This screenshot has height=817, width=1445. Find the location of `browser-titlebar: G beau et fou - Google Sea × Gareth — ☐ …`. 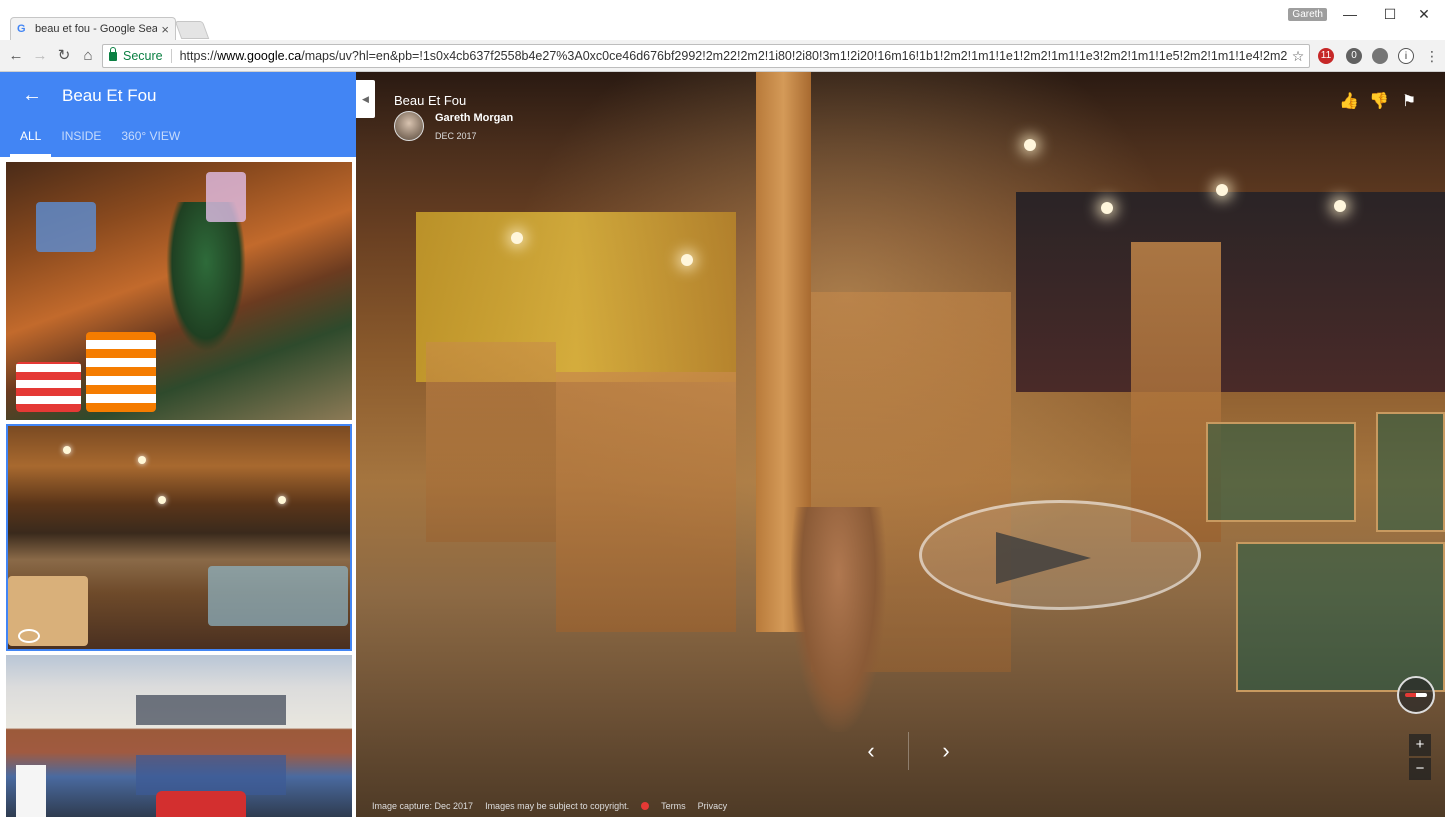

browser-titlebar: G beau et fou - Google Sea × Gareth — ☐ … is located at coordinates (722, 20).